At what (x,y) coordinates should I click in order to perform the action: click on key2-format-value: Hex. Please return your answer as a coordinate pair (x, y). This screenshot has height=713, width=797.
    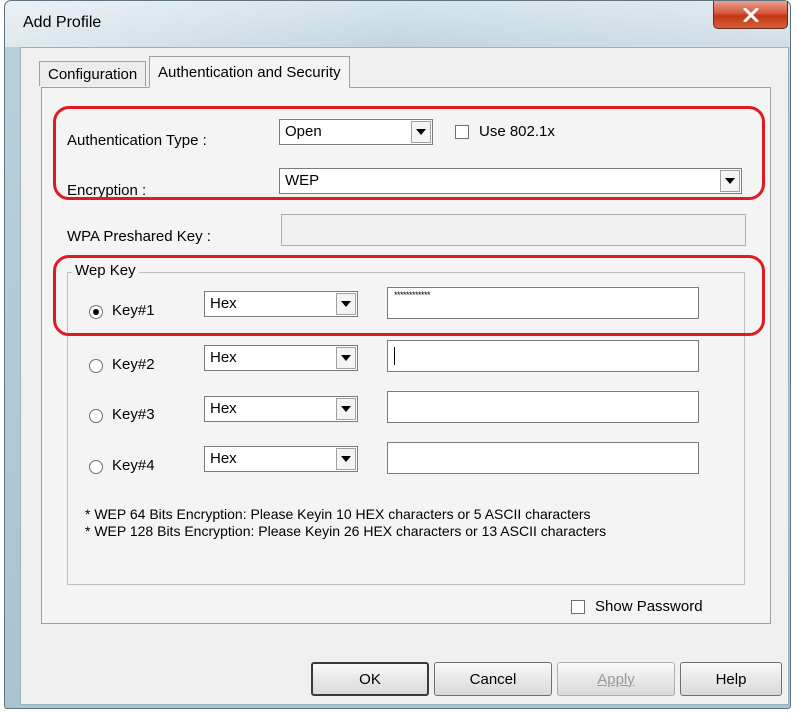
    Looking at the image, I should click on (223, 357).